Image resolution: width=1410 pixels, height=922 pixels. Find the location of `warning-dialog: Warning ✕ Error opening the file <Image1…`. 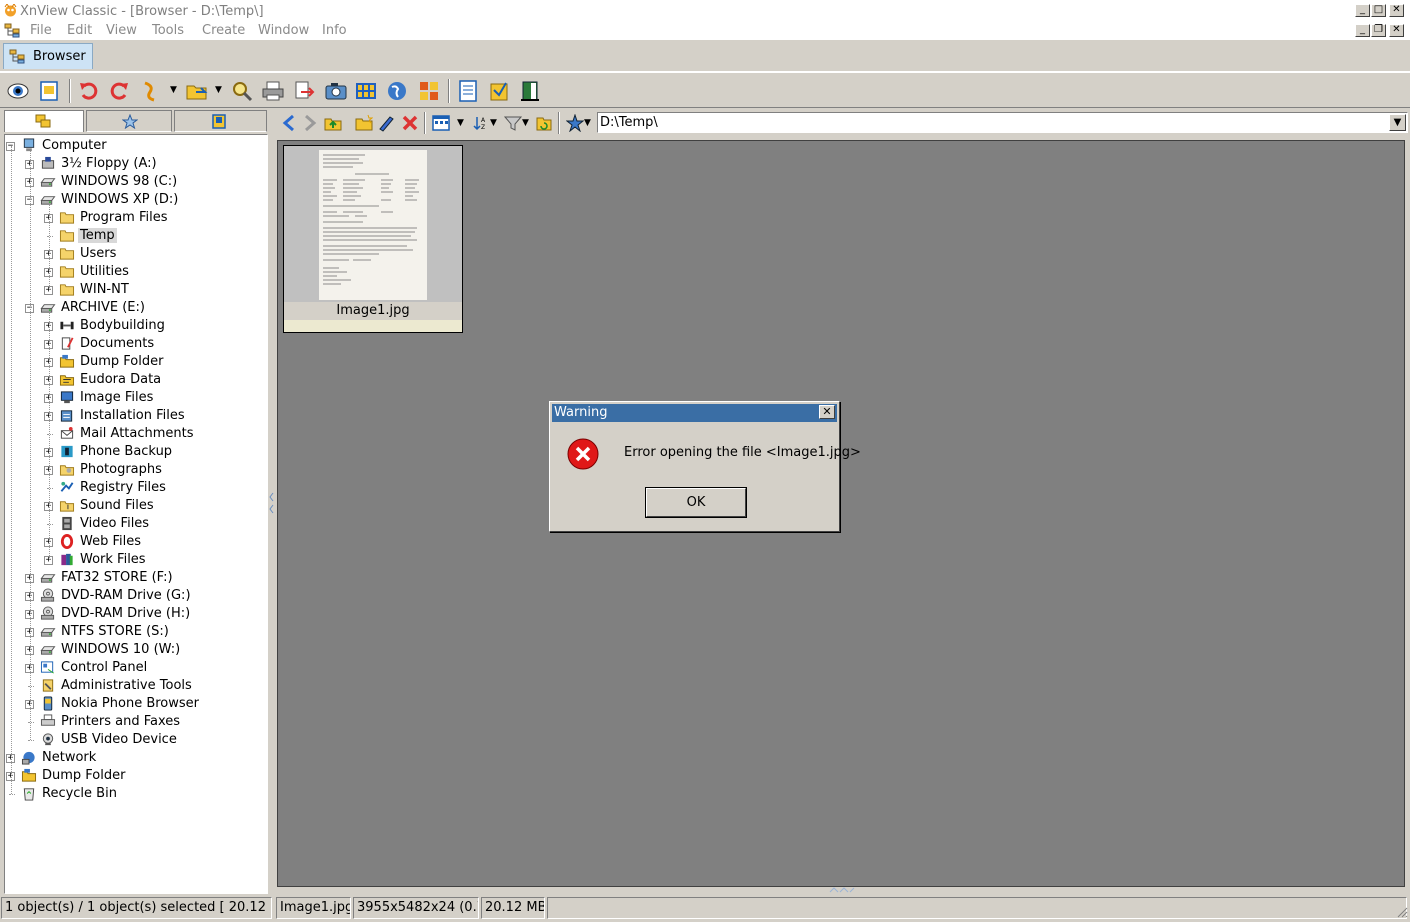

warning-dialog: Warning ✕ Error opening the file <Image1… is located at coordinates (705, 466).